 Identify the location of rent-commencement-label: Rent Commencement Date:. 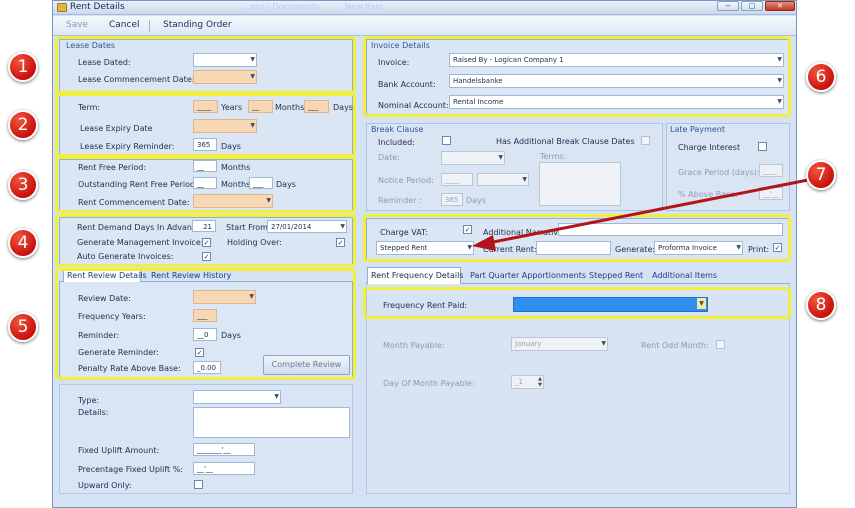
(134, 202).